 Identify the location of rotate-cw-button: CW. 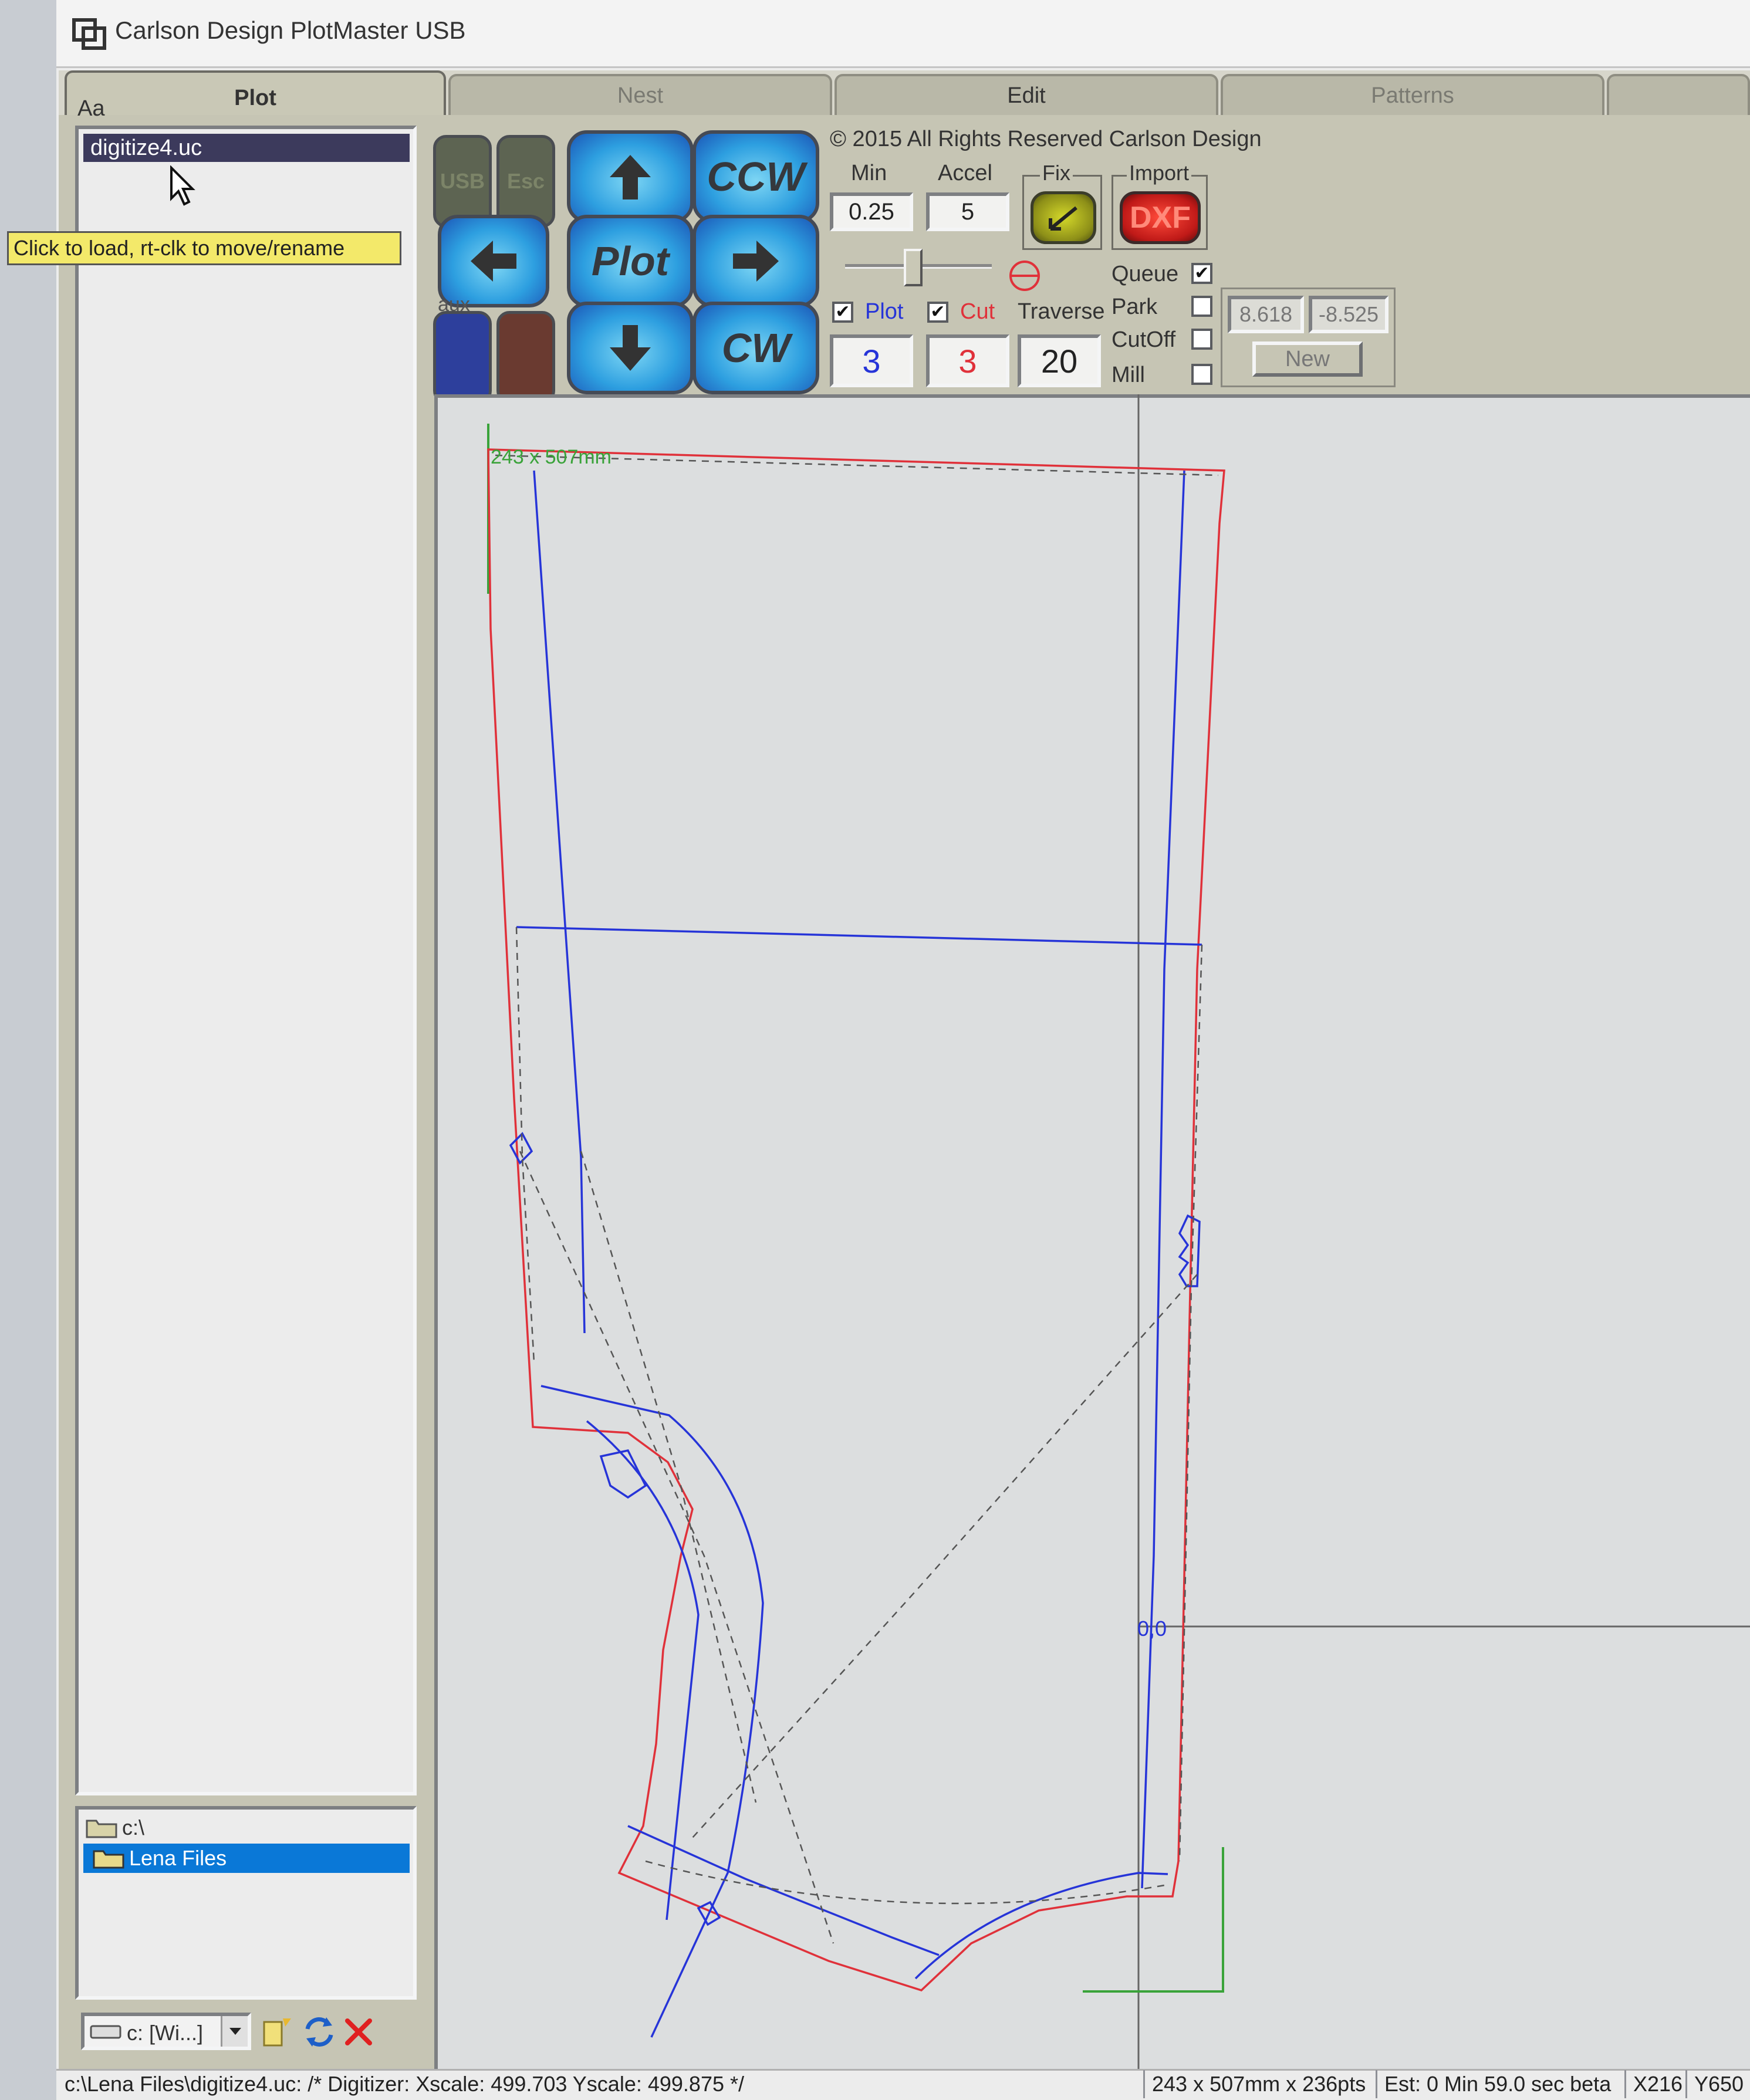
(756, 348).